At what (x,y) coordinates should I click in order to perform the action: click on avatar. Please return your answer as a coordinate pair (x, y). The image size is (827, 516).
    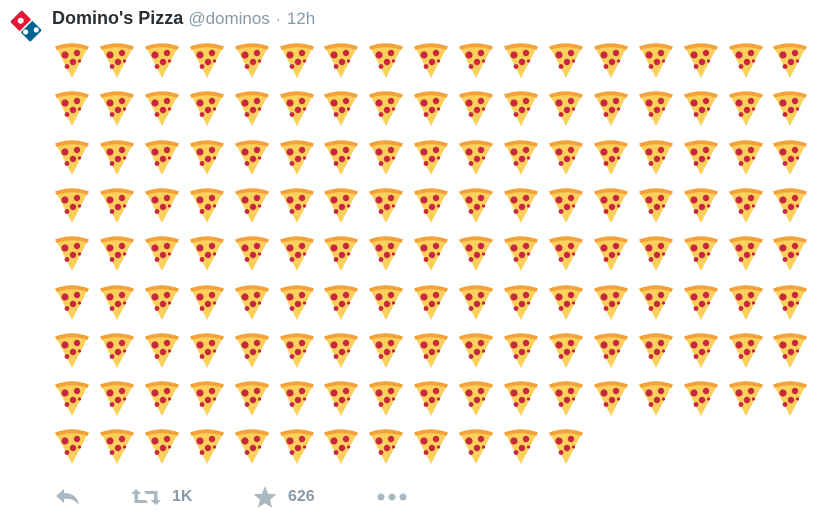
    Looking at the image, I should click on (26, 26).